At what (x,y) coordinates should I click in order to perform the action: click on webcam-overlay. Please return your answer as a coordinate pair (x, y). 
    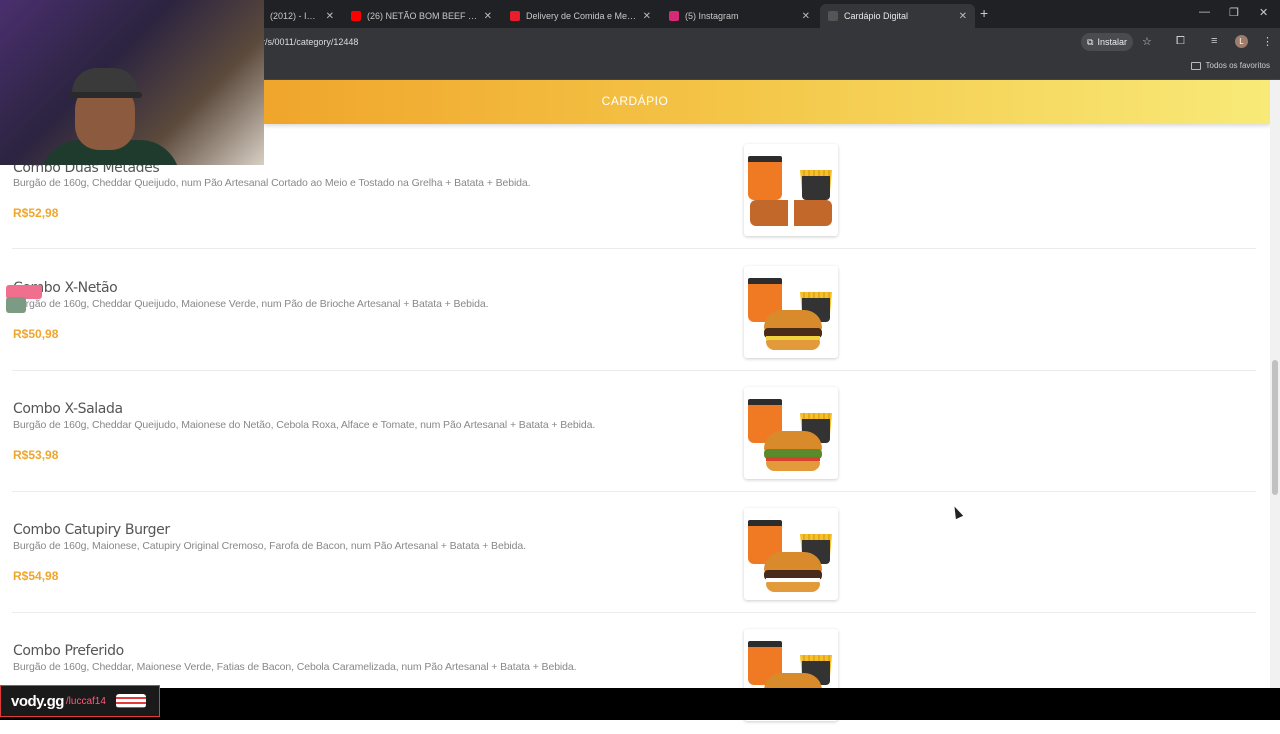
    Looking at the image, I should click on (132, 82).